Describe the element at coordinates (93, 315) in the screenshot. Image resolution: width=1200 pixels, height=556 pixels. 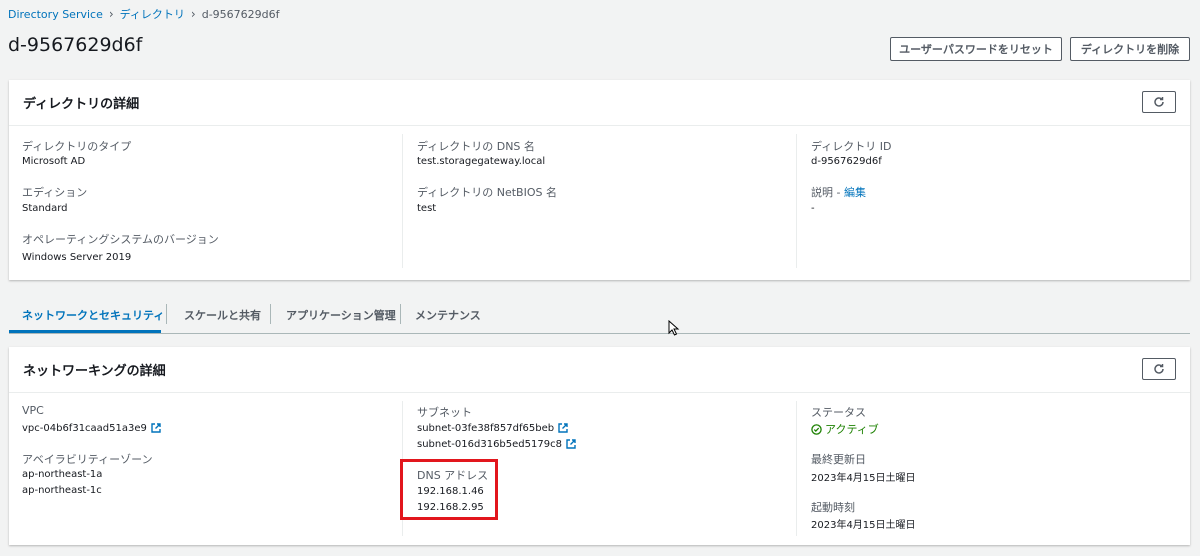
I see `tab-network-security: ネットワークとセキュリティ` at that location.